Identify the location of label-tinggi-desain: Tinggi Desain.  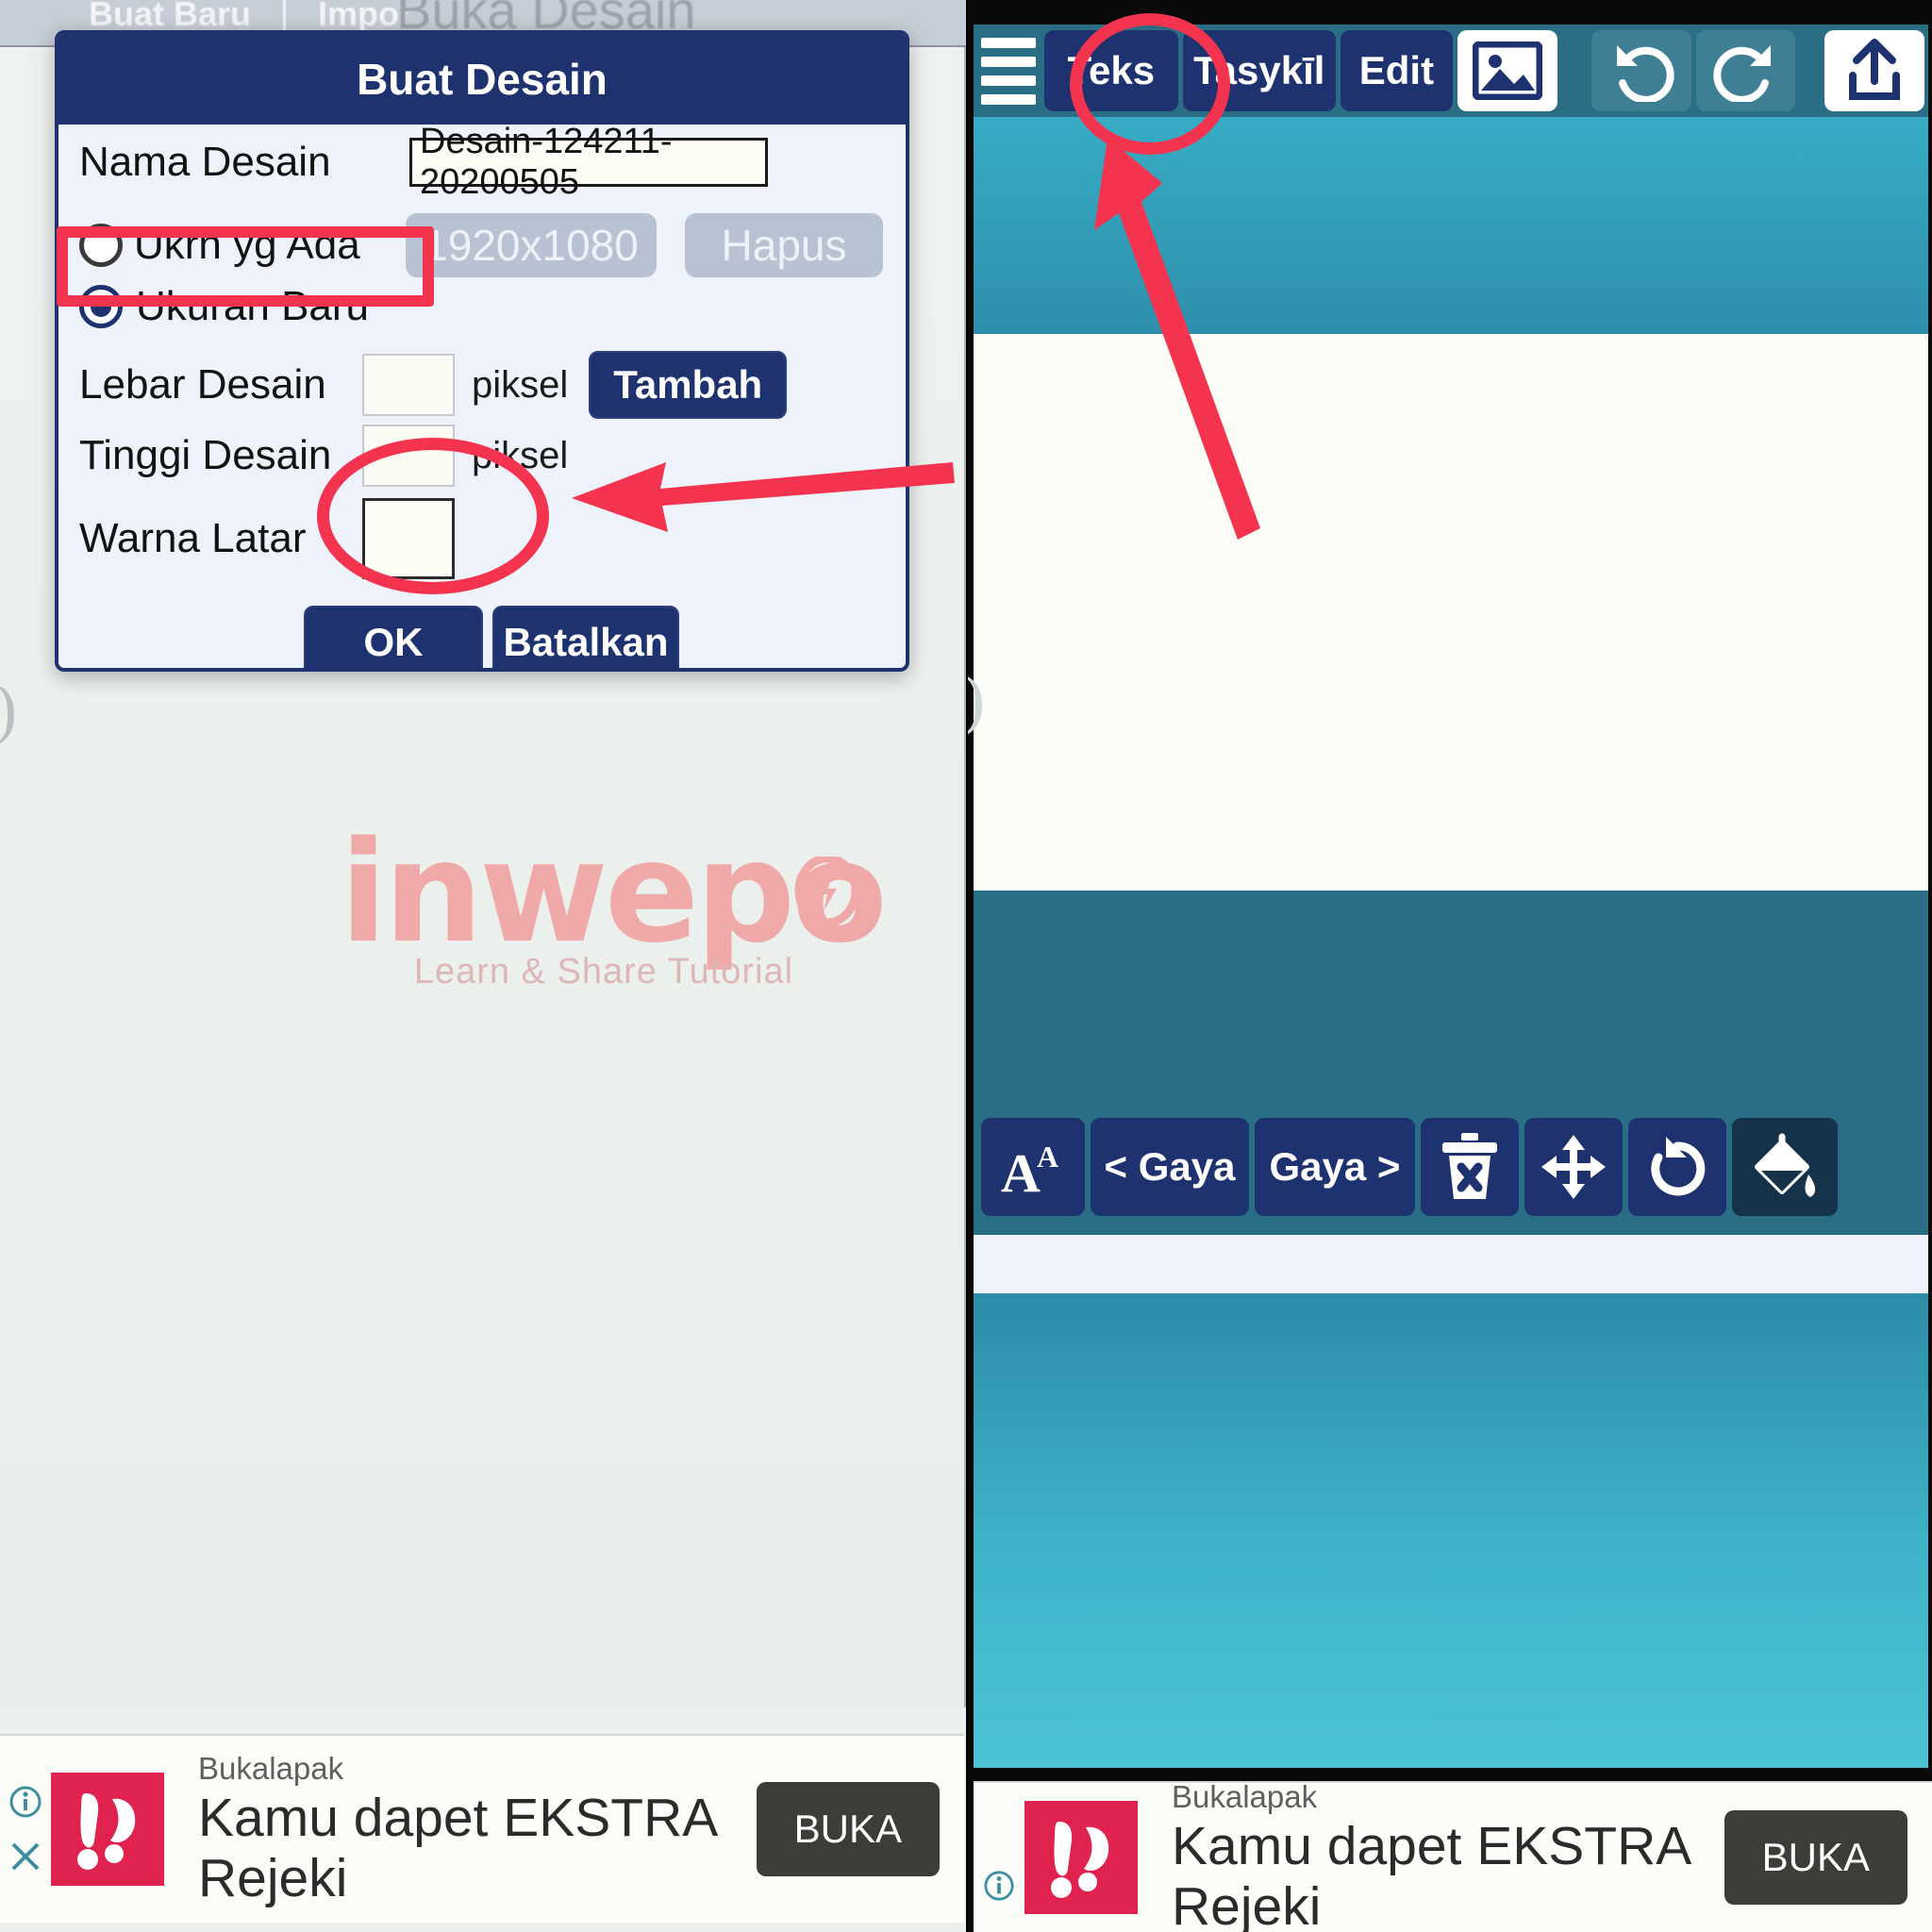
(205, 455).